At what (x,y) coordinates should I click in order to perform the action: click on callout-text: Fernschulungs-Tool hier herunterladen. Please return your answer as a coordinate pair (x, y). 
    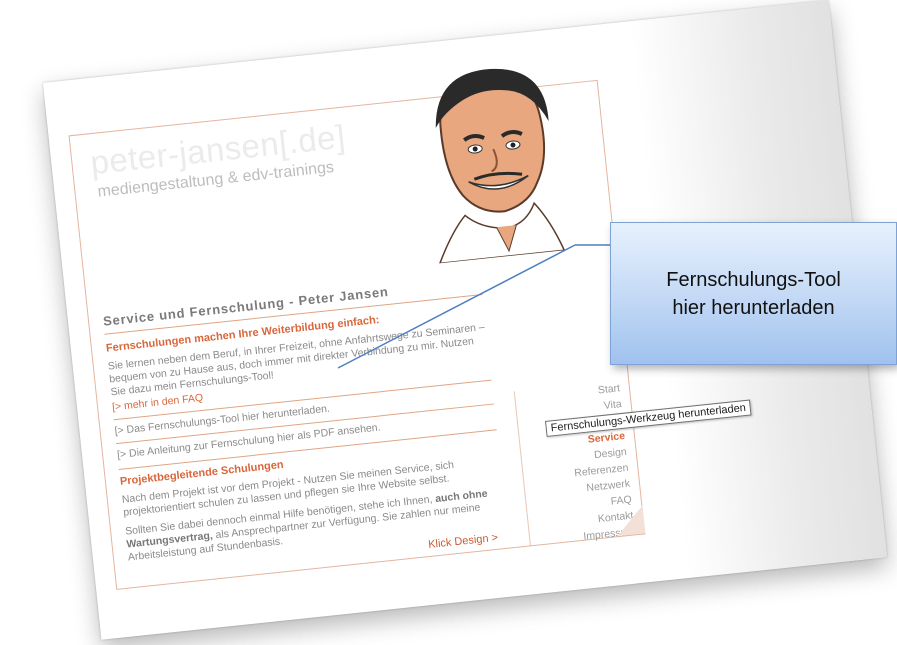
    Looking at the image, I should click on (753, 294).